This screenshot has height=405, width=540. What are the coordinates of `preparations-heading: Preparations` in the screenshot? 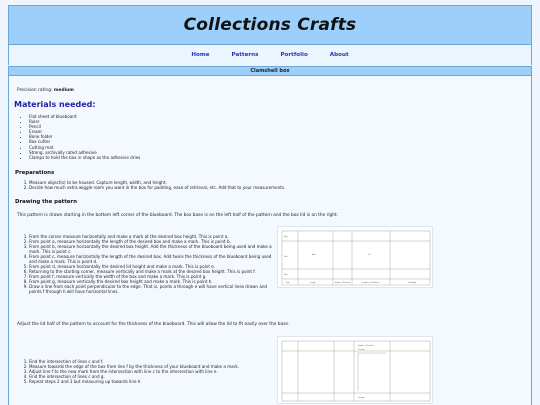 It's located at (35, 173).